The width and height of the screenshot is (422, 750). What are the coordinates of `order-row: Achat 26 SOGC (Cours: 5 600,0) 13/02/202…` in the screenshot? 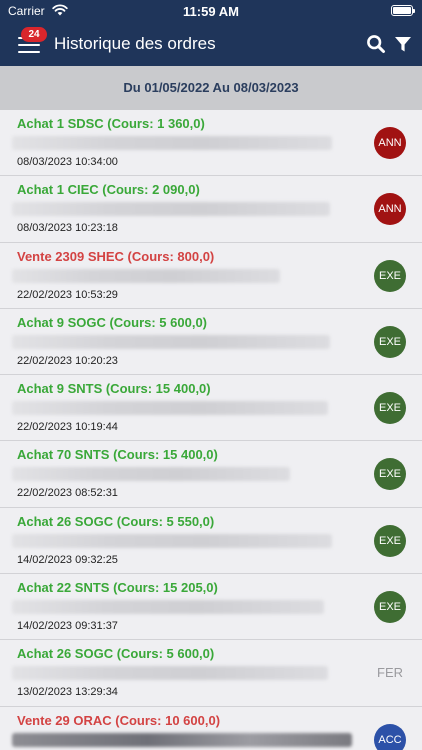 It's located at (211, 673).